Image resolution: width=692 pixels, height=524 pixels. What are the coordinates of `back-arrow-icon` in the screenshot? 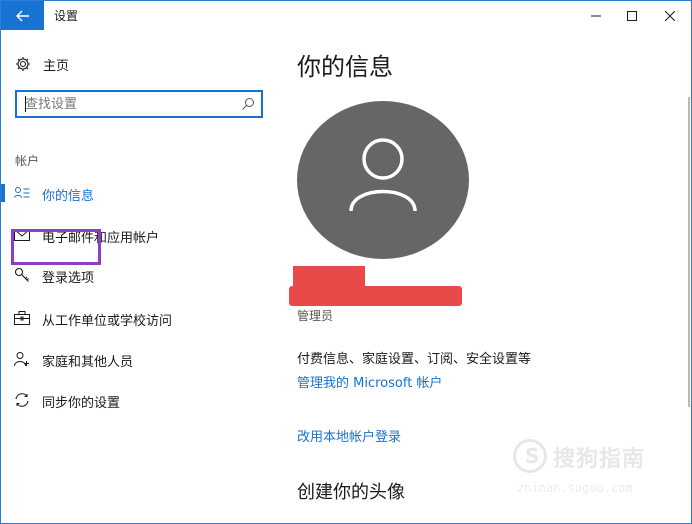 It's located at (22, 15).